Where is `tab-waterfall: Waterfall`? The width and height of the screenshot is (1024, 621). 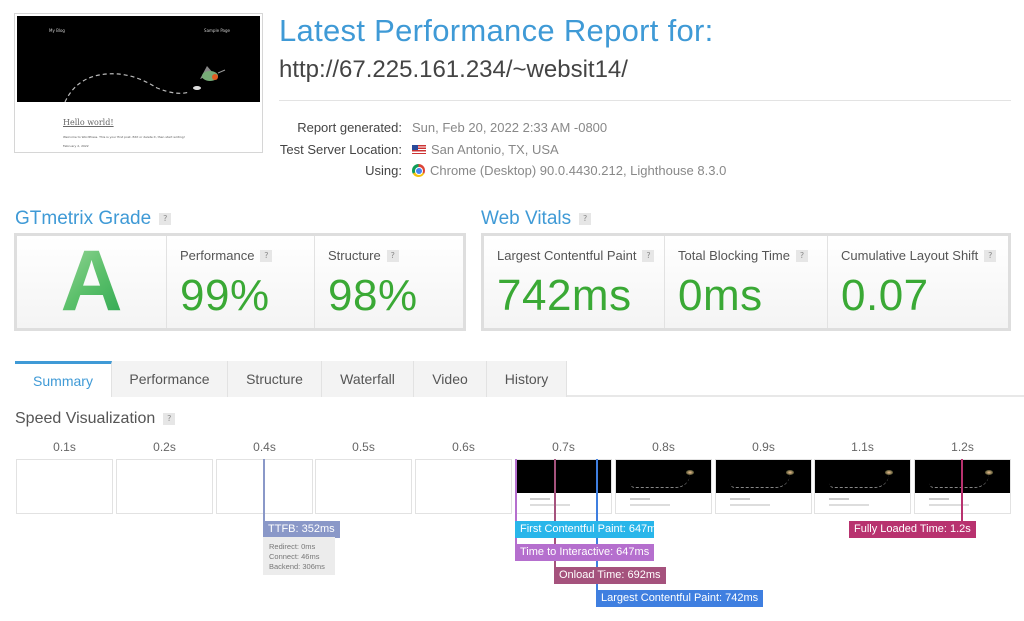
tab-waterfall: Waterfall is located at coordinates (368, 379).